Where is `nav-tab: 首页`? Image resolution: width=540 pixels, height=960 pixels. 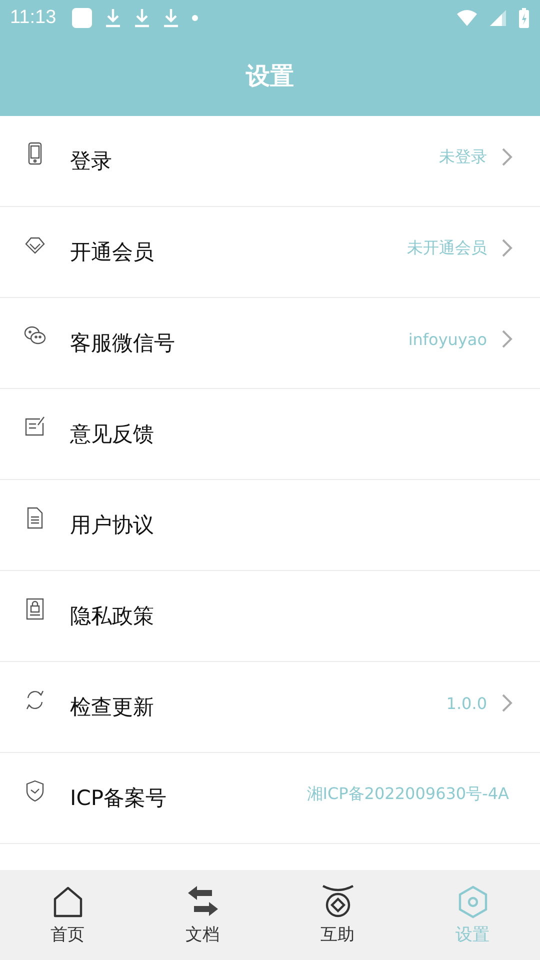
nav-tab: 首页 is located at coordinates (67, 915).